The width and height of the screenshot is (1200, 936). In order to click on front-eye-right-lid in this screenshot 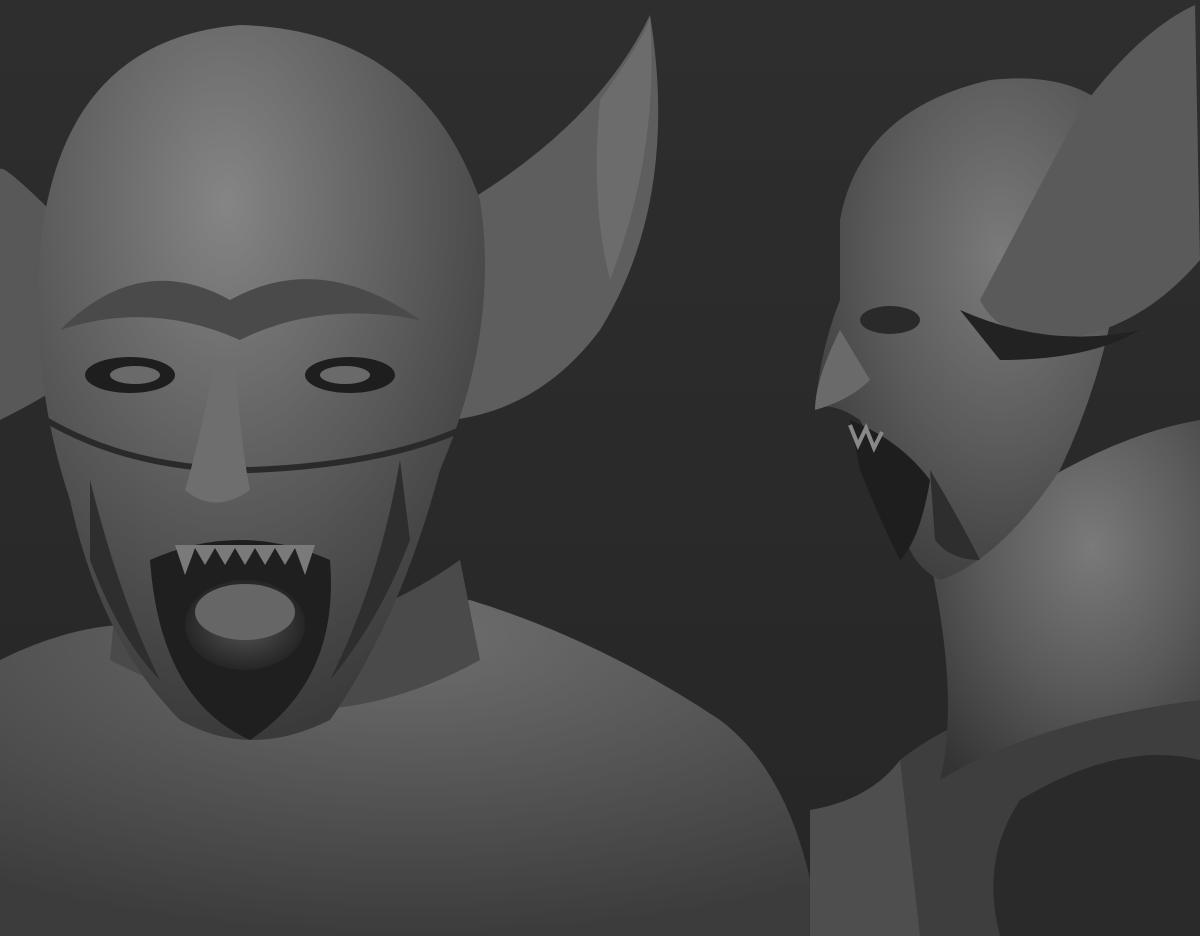, I will do `click(345, 375)`.